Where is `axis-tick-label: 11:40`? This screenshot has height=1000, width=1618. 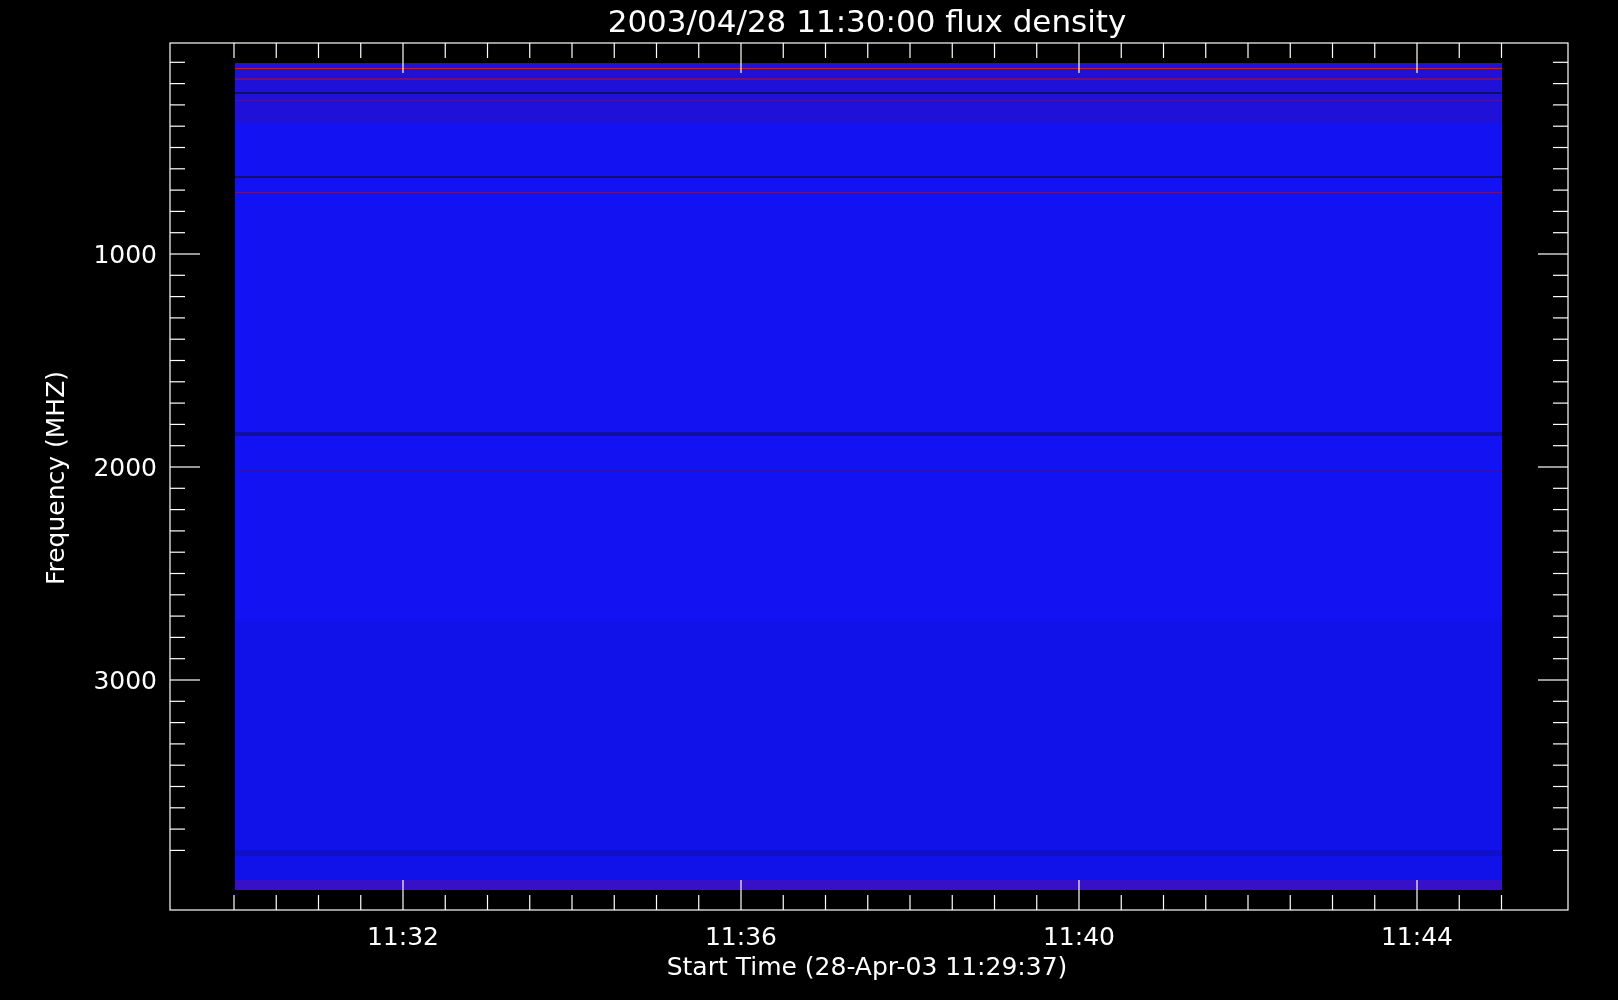
axis-tick-label: 11:40 is located at coordinates (1079, 936).